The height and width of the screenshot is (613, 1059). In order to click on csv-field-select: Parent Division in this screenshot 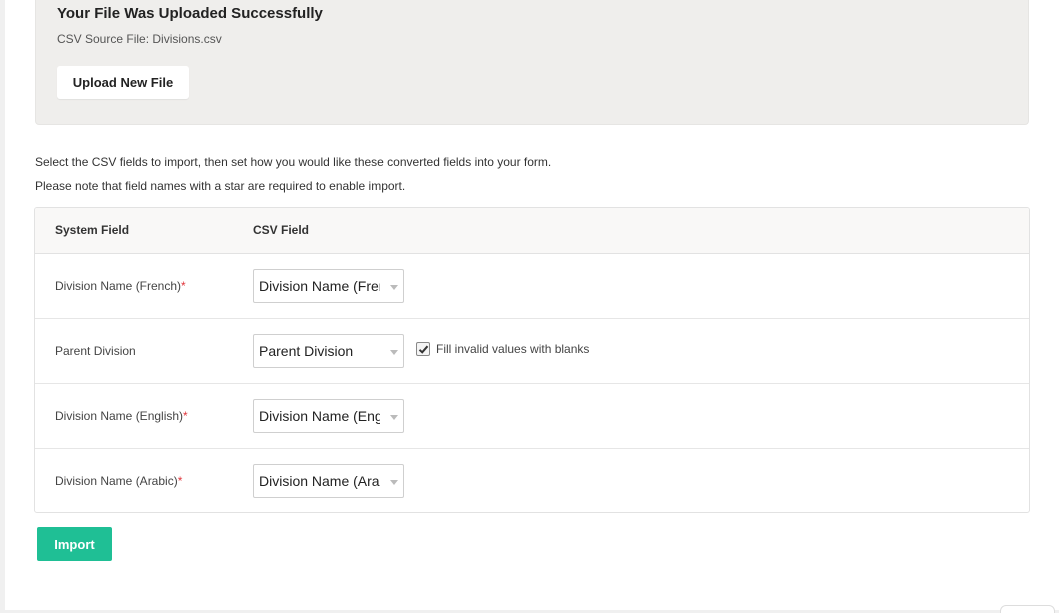, I will do `click(328, 351)`.